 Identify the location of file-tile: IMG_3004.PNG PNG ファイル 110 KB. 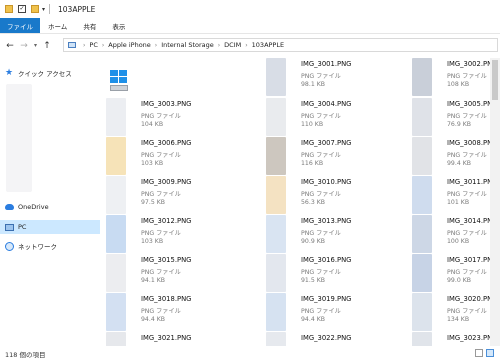
(335, 117).